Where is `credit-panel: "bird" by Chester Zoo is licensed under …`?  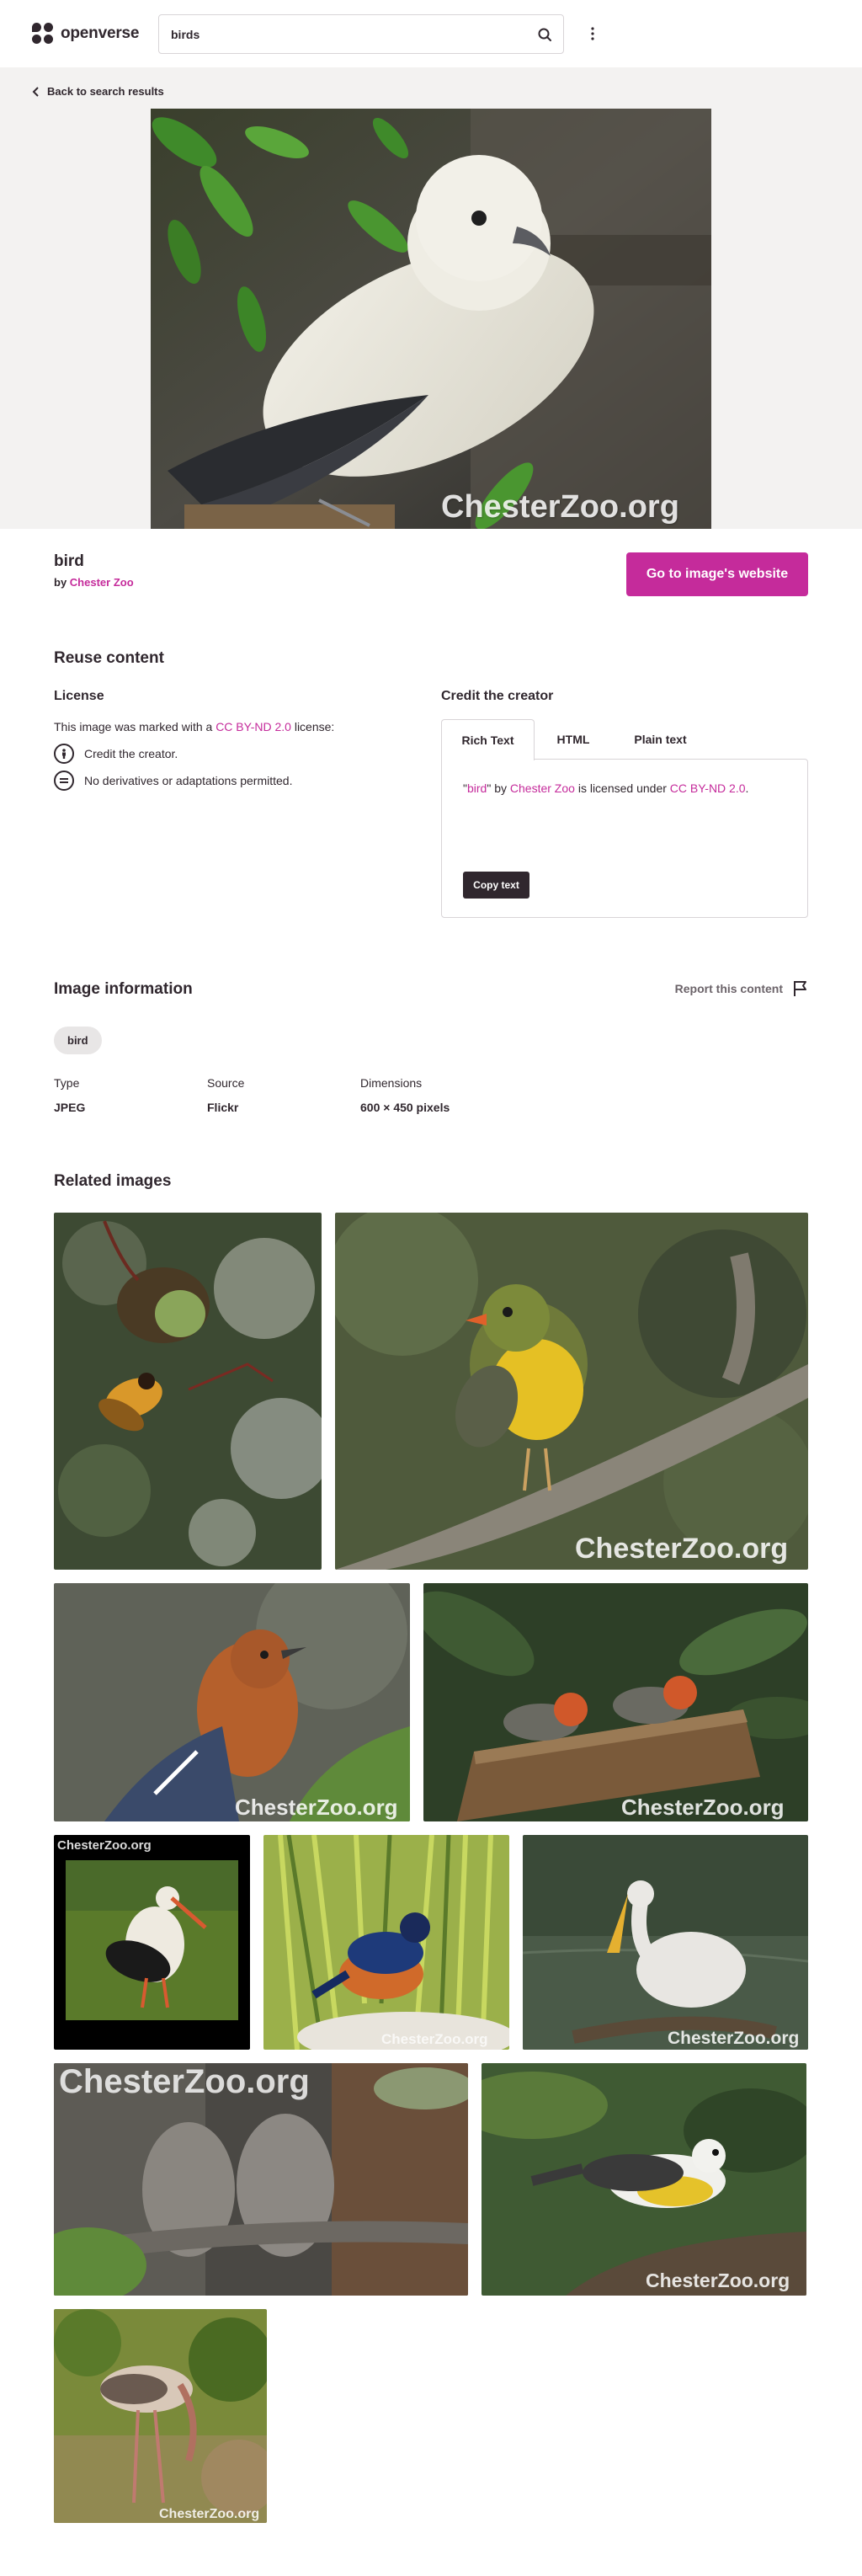
credit-panel: "bird" by Chester Zoo is licensed under … is located at coordinates (624, 838).